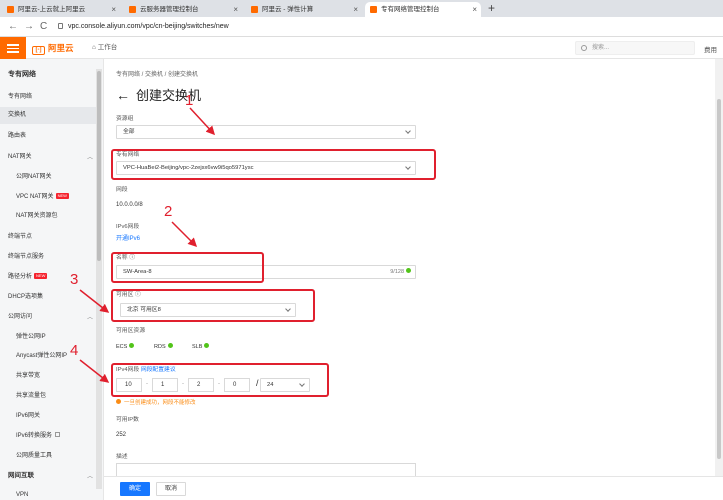  I want to click on browser-tab-active: 专有网络管理控制台 ×, so click(423, 9).